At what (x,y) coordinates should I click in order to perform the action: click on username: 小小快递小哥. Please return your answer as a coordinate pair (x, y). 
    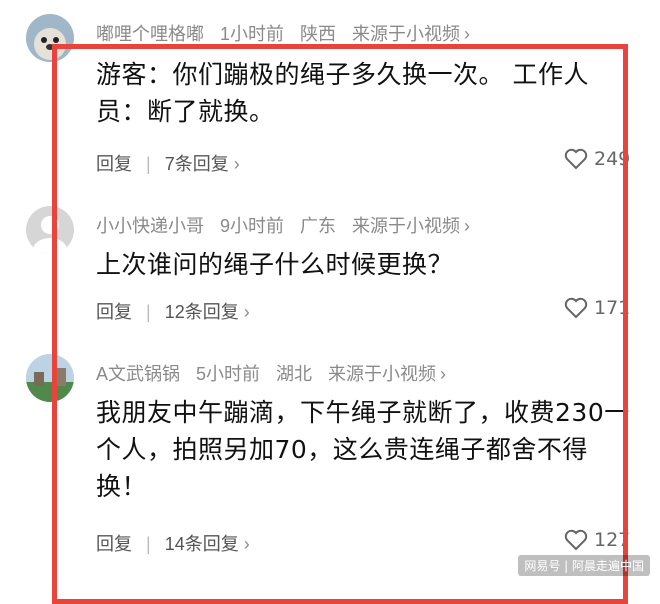
    Looking at the image, I should click on (150, 226).